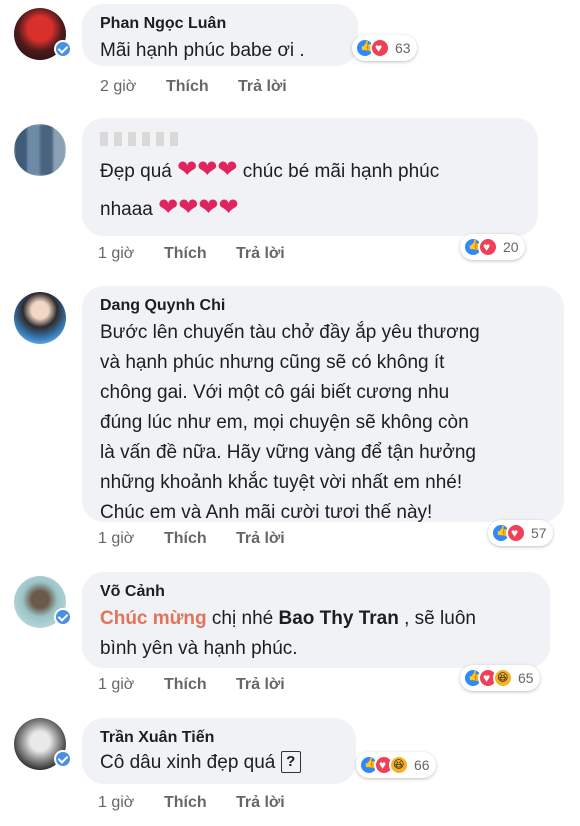 Image resolution: width=580 pixels, height=826 pixels. I want to click on mention-link: Chúc mừng, so click(153, 618).